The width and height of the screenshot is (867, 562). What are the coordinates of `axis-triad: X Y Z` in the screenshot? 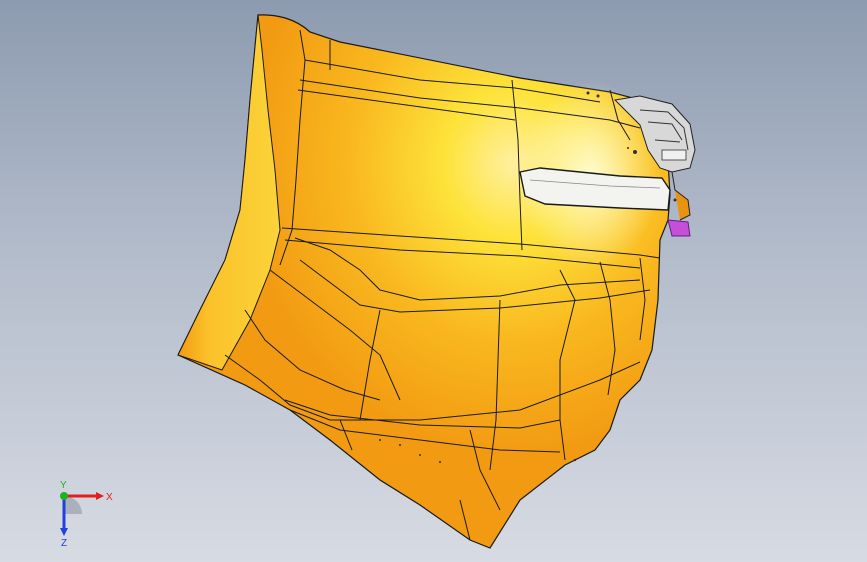 It's located at (86, 514).